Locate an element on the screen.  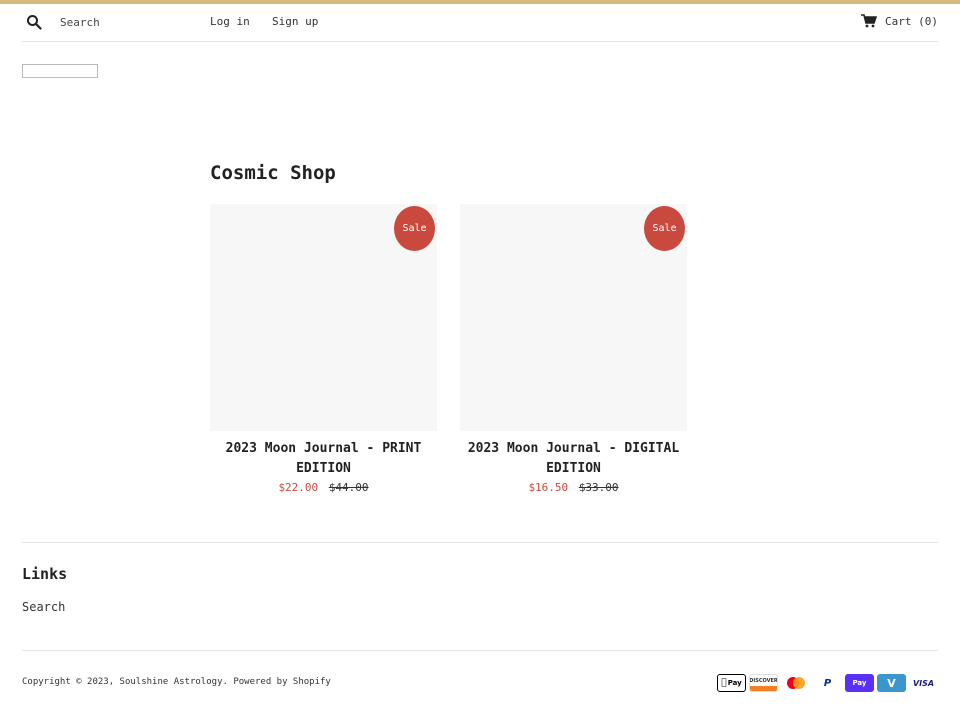
sale-price: $16.50 is located at coordinates (548, 487).